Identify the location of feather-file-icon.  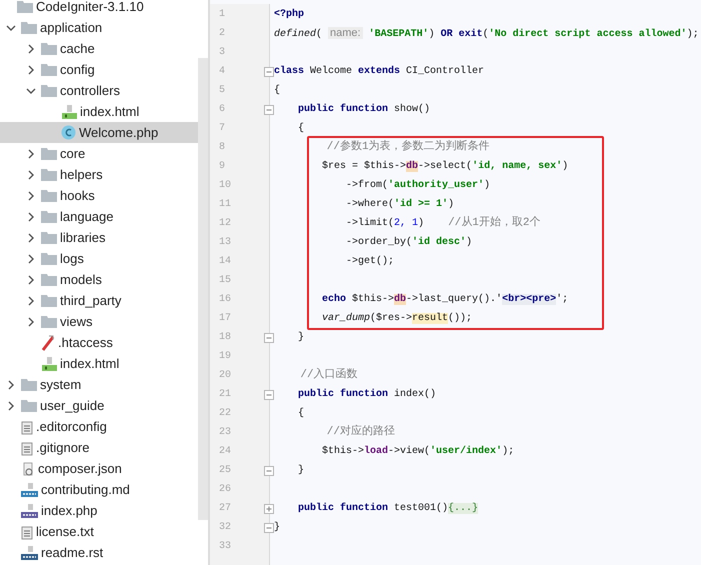
(48, 342).